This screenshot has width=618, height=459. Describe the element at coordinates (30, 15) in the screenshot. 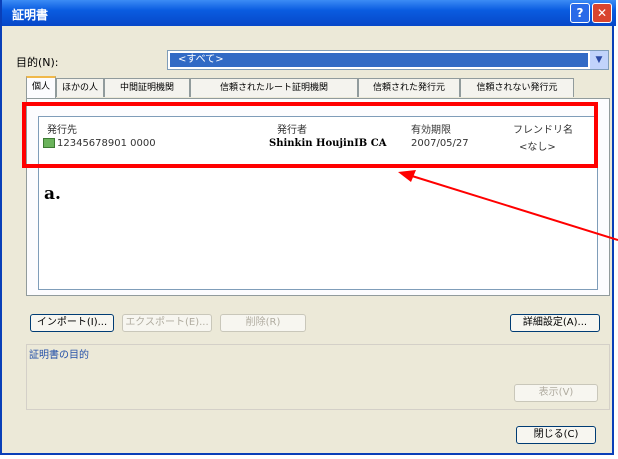

I see `window-title: 証明書` at that location.